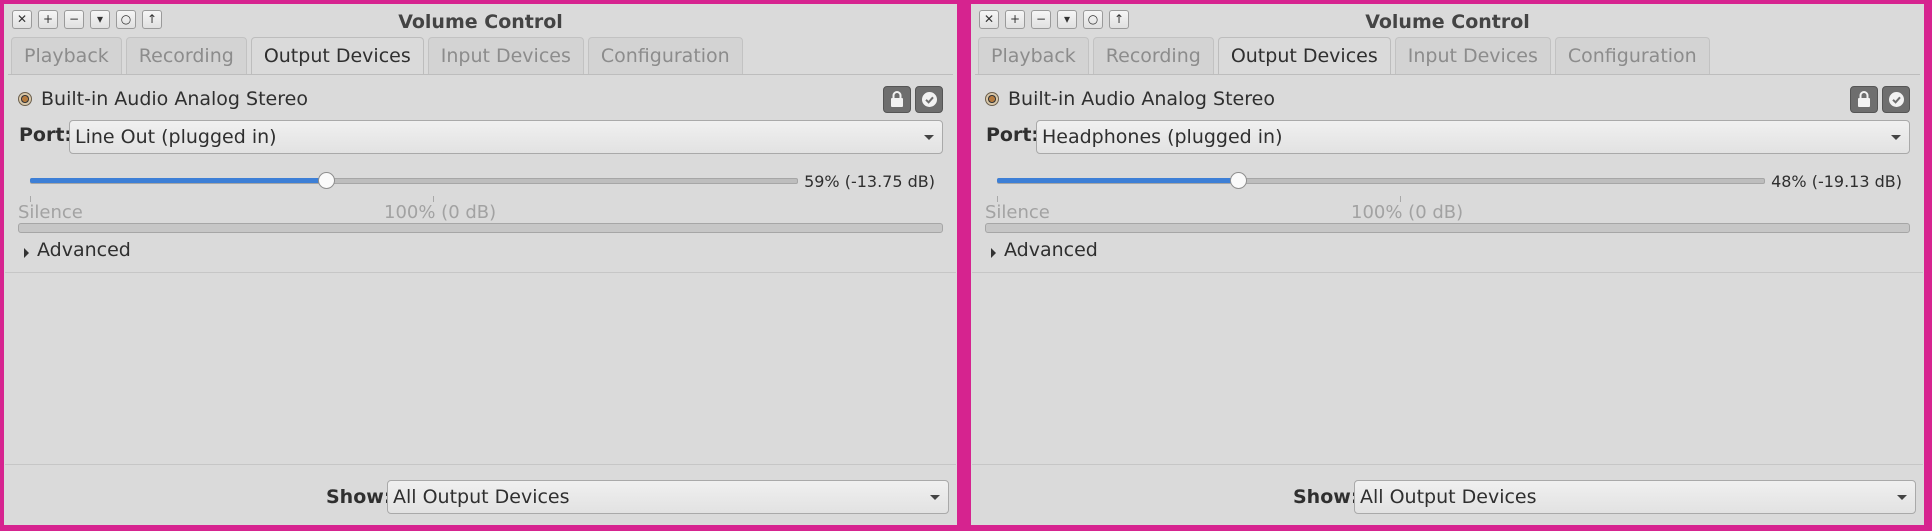 The image size is (1932, 531). I want to click on port-dropdown: Headphones (plugged in), so click(1473, 137).